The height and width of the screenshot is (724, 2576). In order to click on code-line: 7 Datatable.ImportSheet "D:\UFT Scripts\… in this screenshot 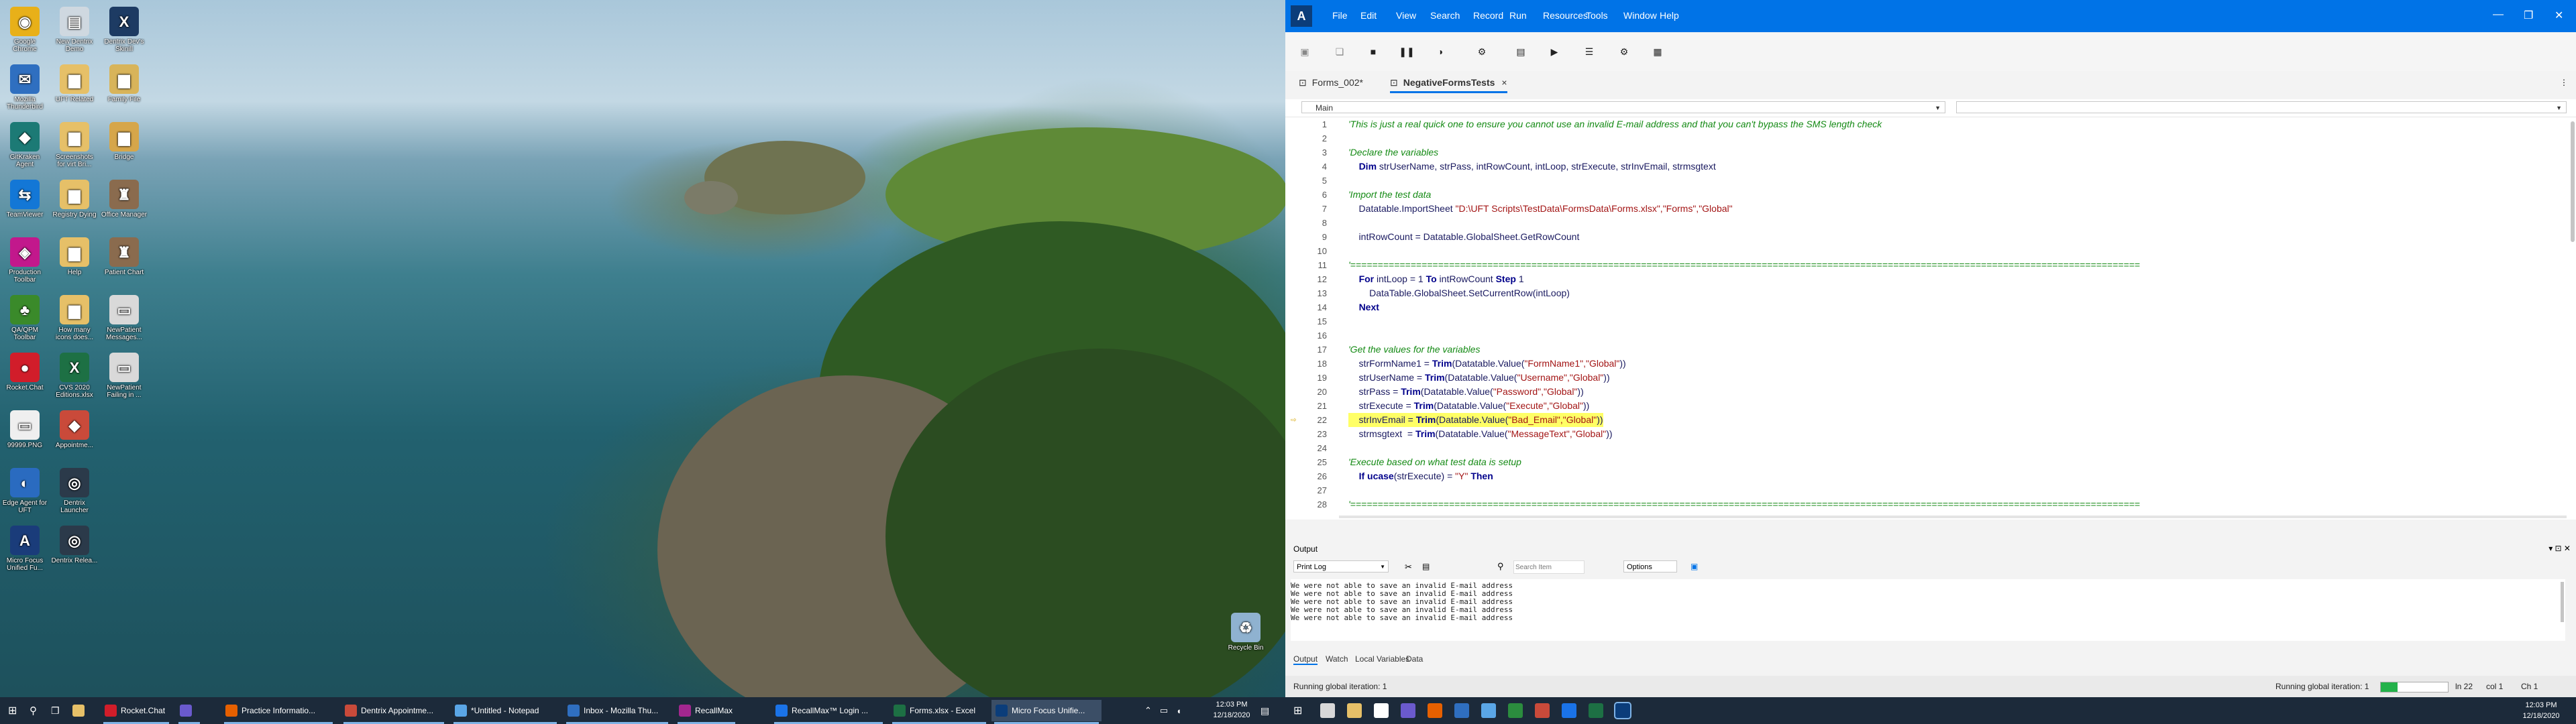, I will do `click(1930, 209)`.